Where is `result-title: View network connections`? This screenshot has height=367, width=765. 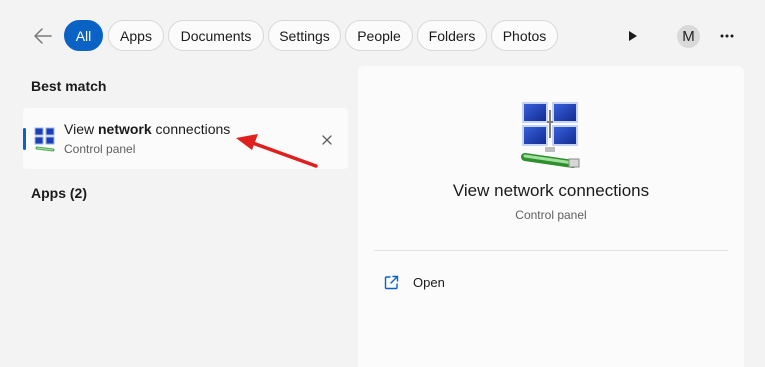
result-title: View network connections is located at coordinates (147, 129).